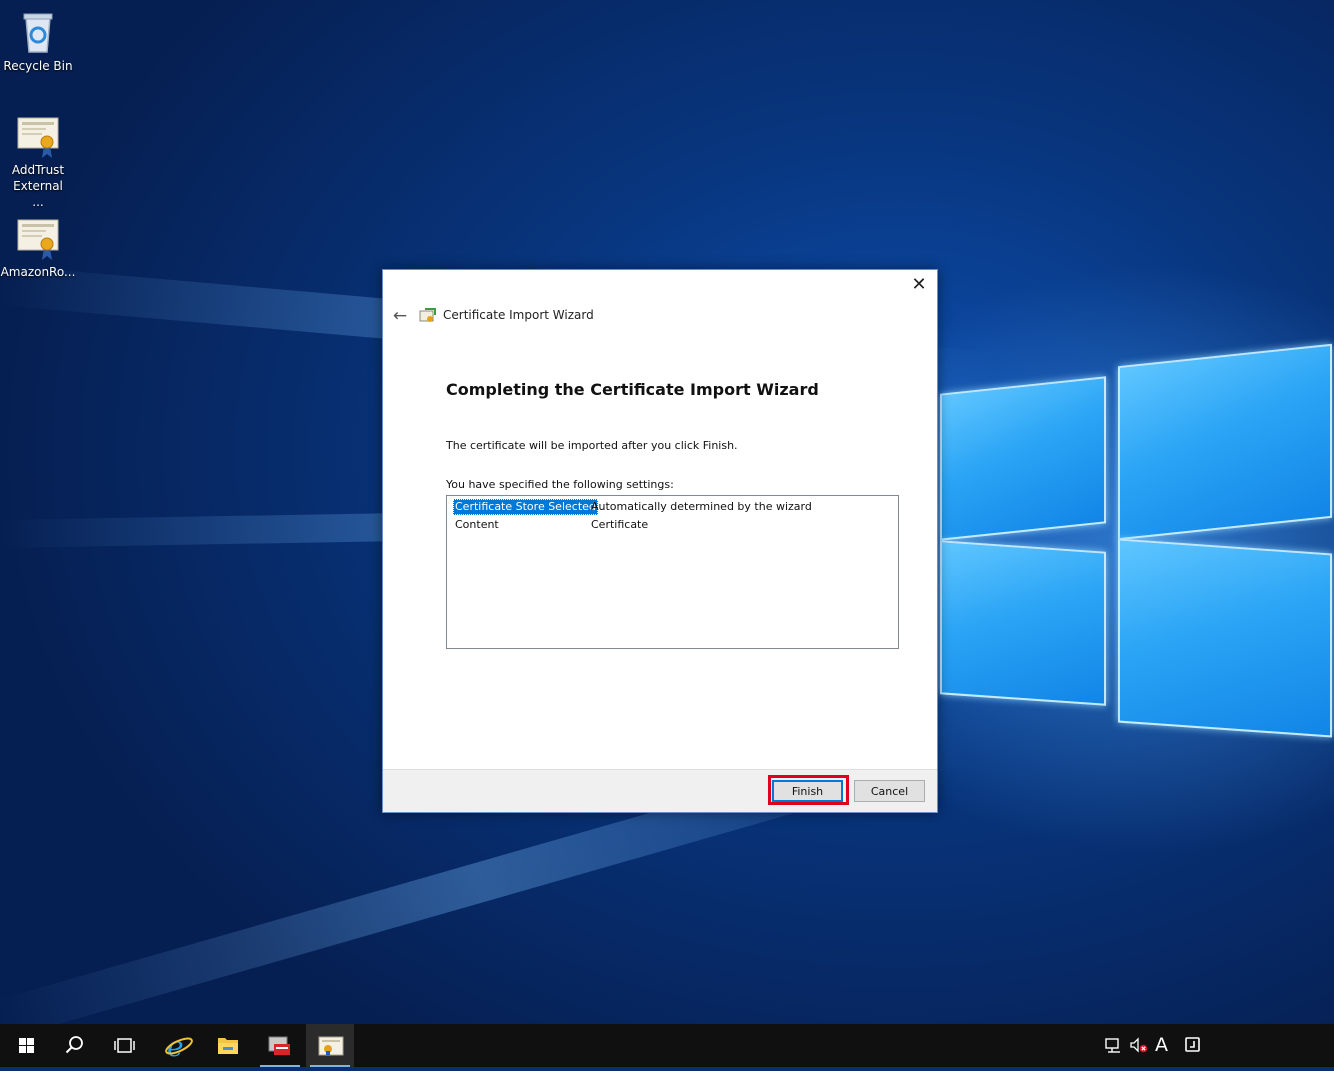 Image resolution: width=1334 pixels, height=1071 pixels. What do you see at coordinates (807, 791) in the screenshot?
I see `finish-button: Finish` at bounding box center [807, 791].